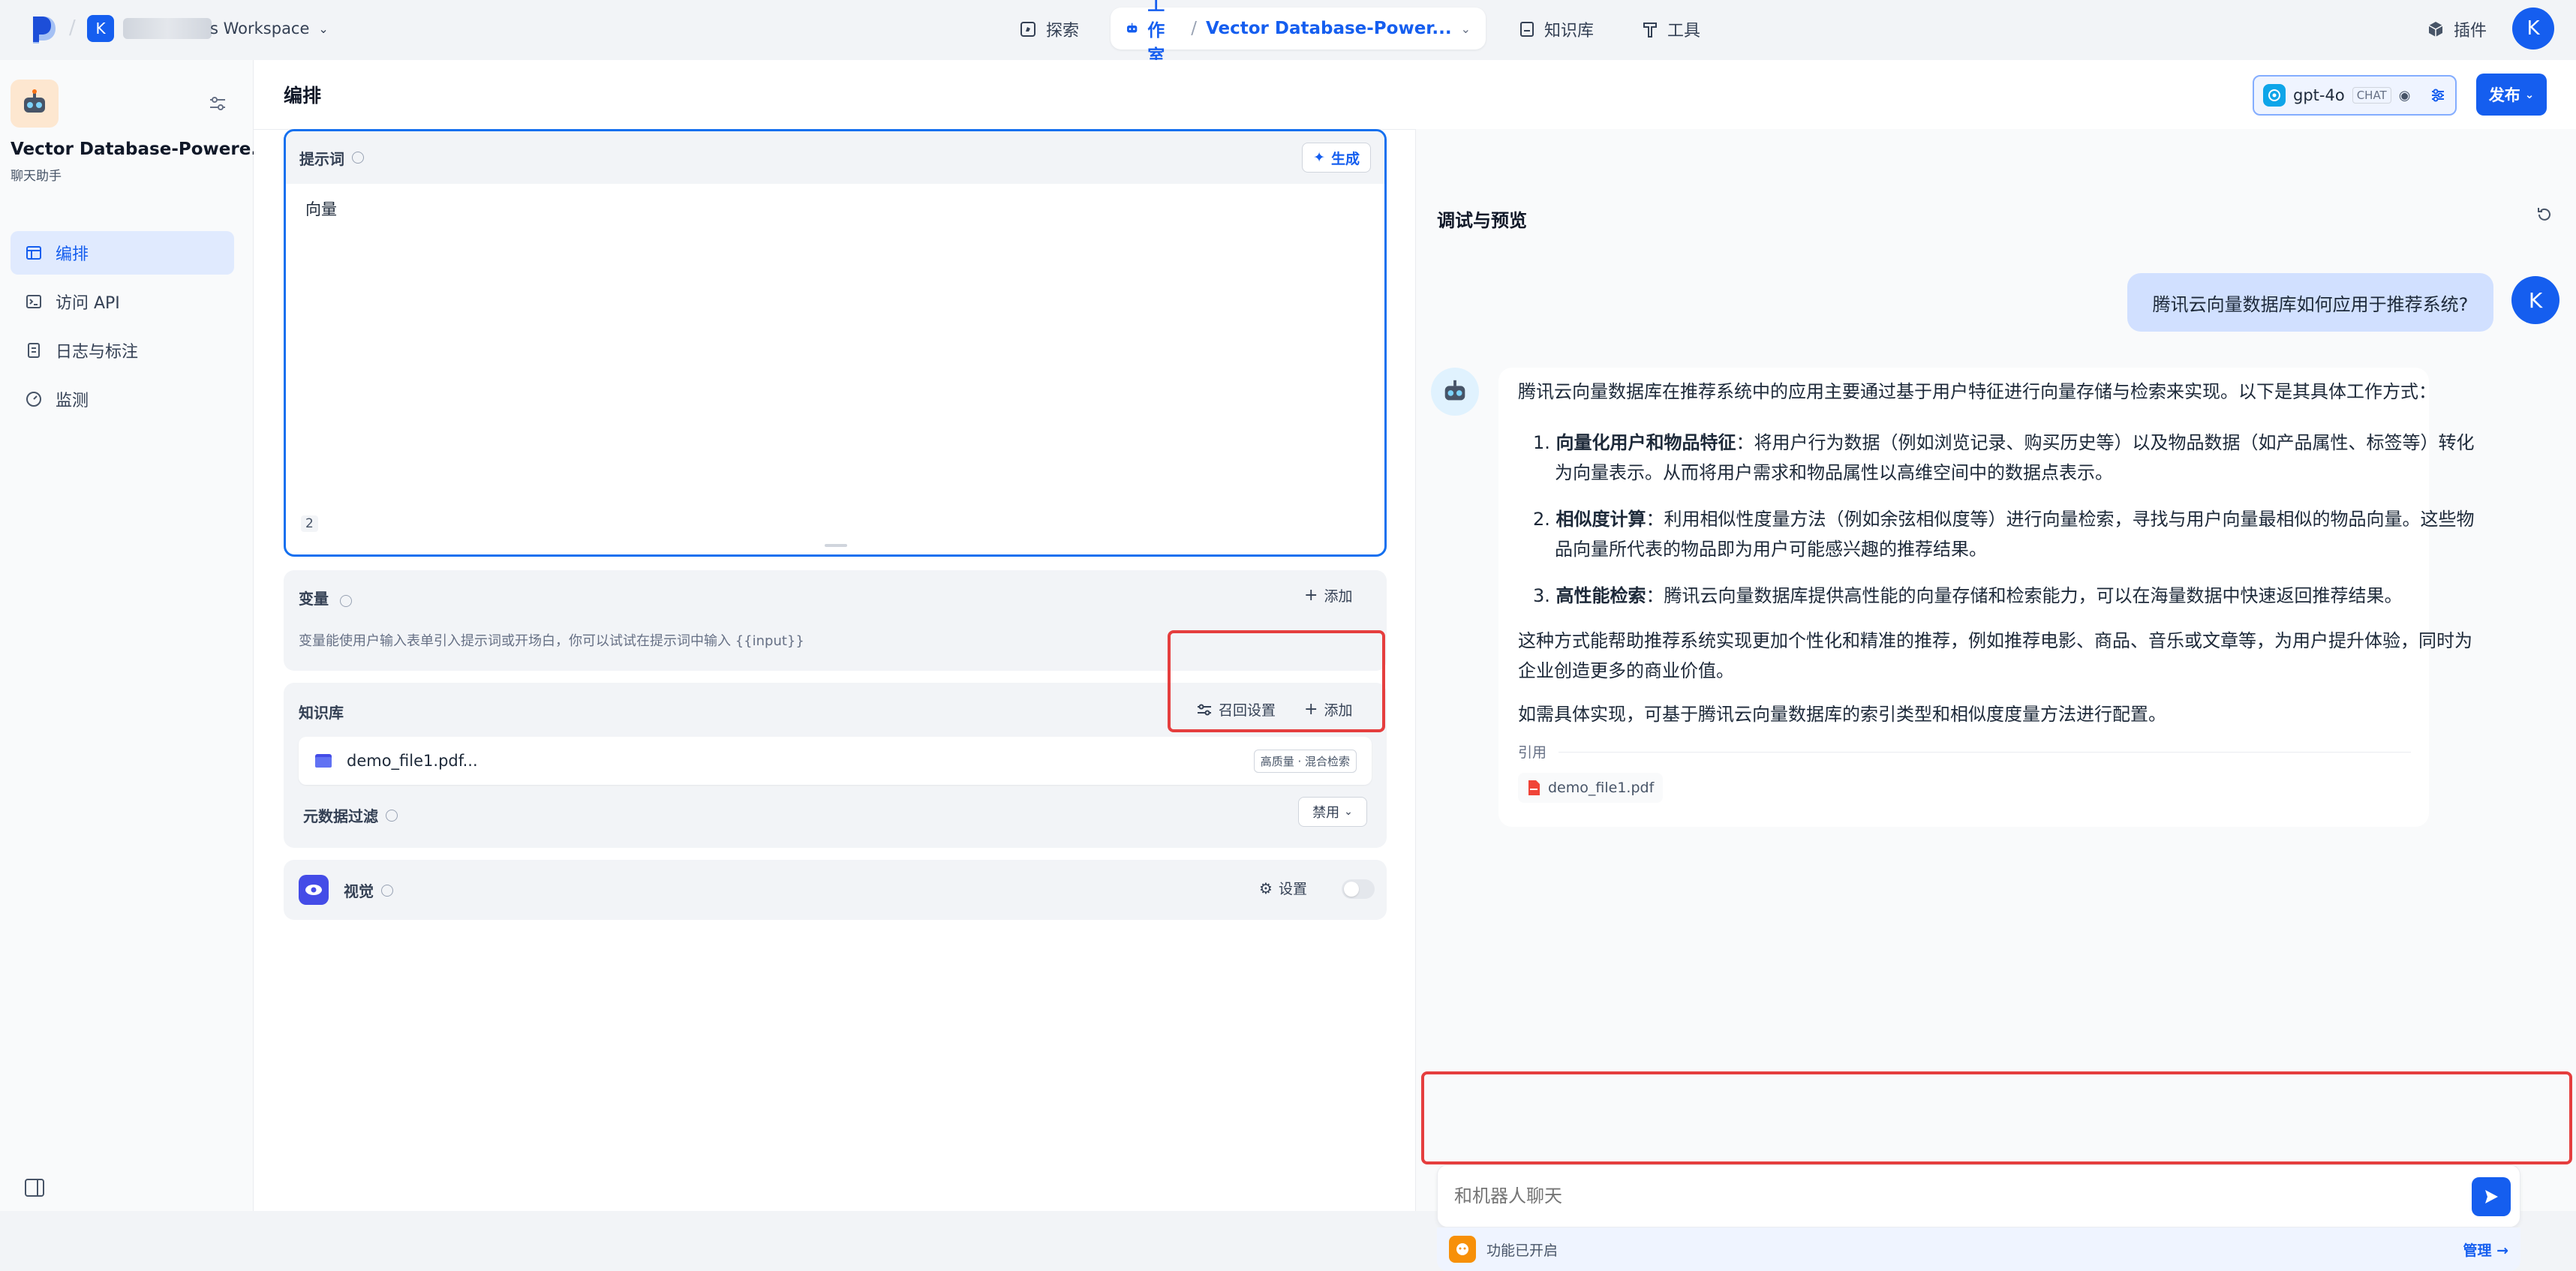 The height and width of the screenshot is (1271, 2576). I want to click on vision-header: 视觉, so click(368, 890).